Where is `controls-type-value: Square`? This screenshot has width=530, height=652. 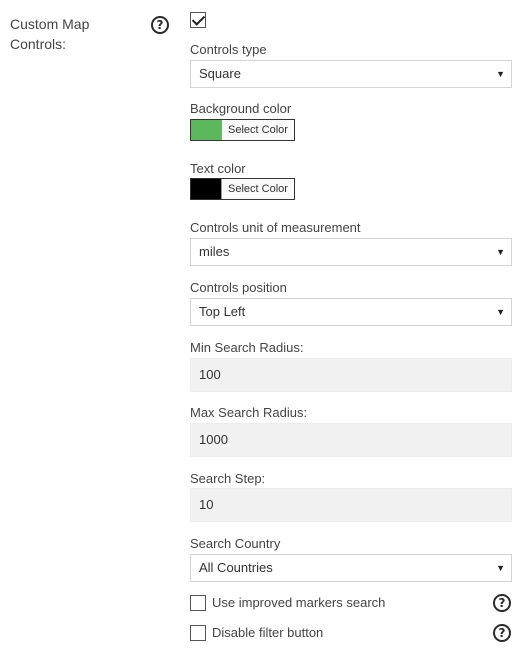 controls-type-value: Square is located at coordinates (220, 73).